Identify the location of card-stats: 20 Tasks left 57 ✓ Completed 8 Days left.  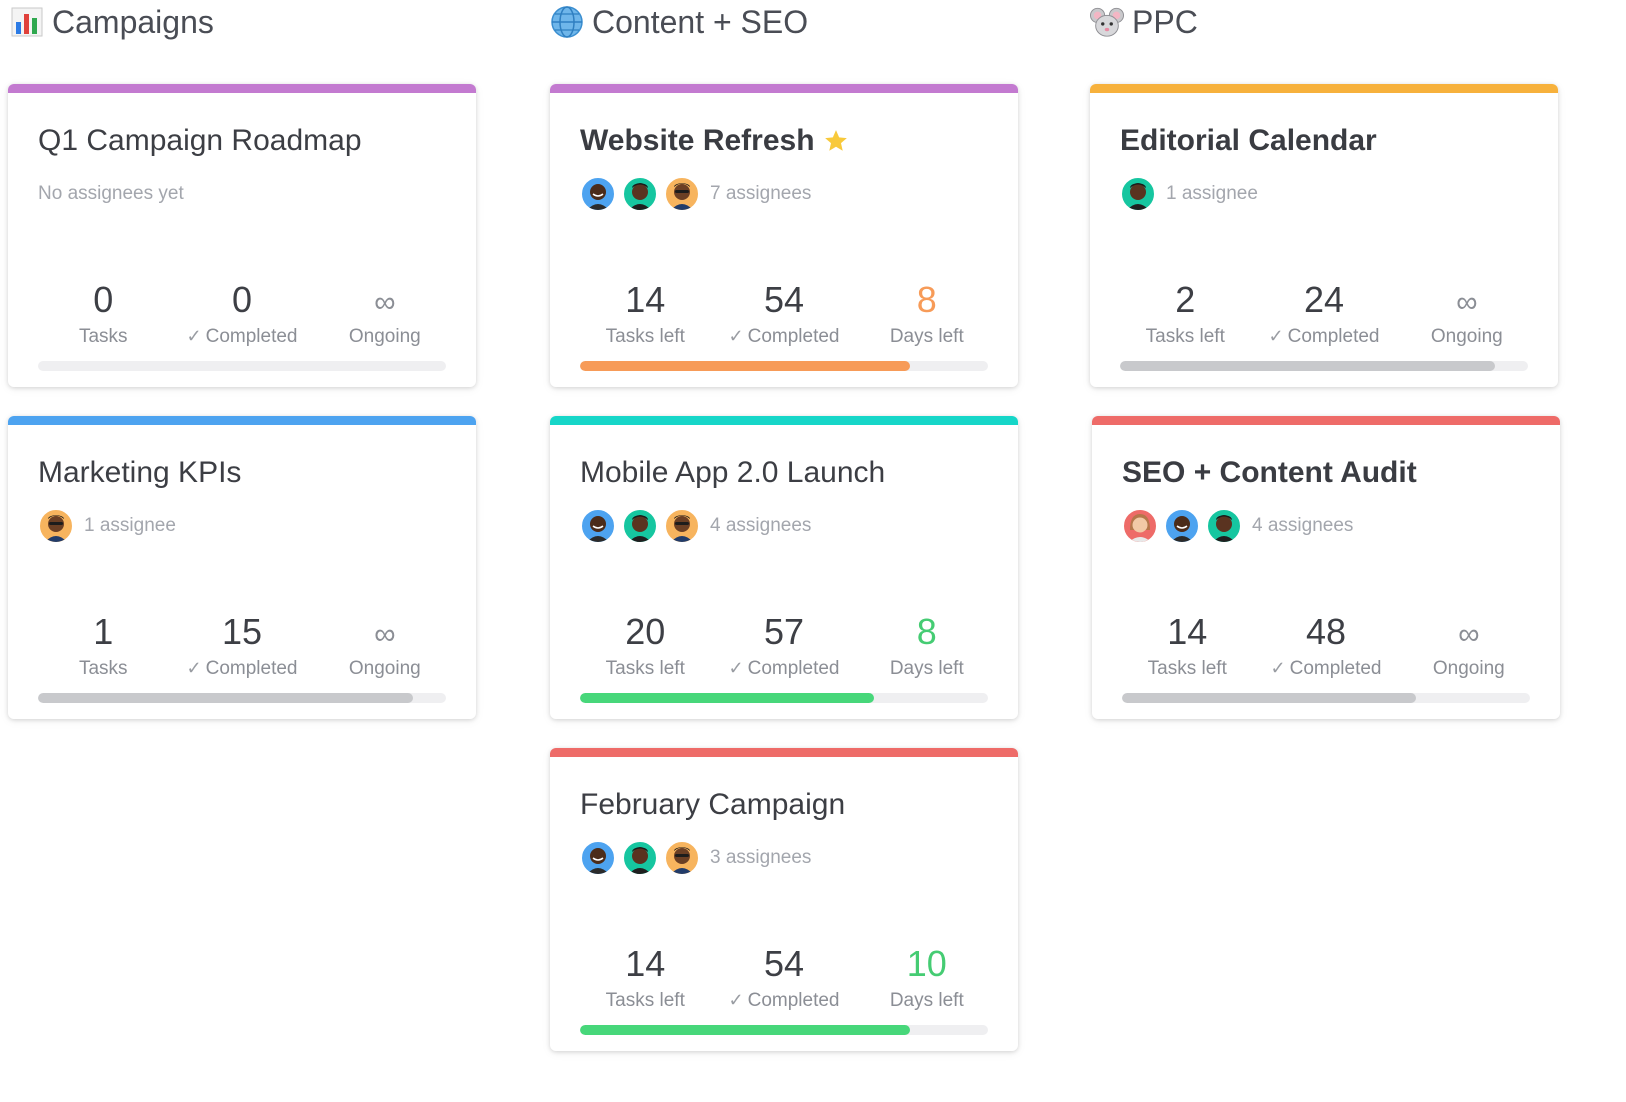
(784, 652).